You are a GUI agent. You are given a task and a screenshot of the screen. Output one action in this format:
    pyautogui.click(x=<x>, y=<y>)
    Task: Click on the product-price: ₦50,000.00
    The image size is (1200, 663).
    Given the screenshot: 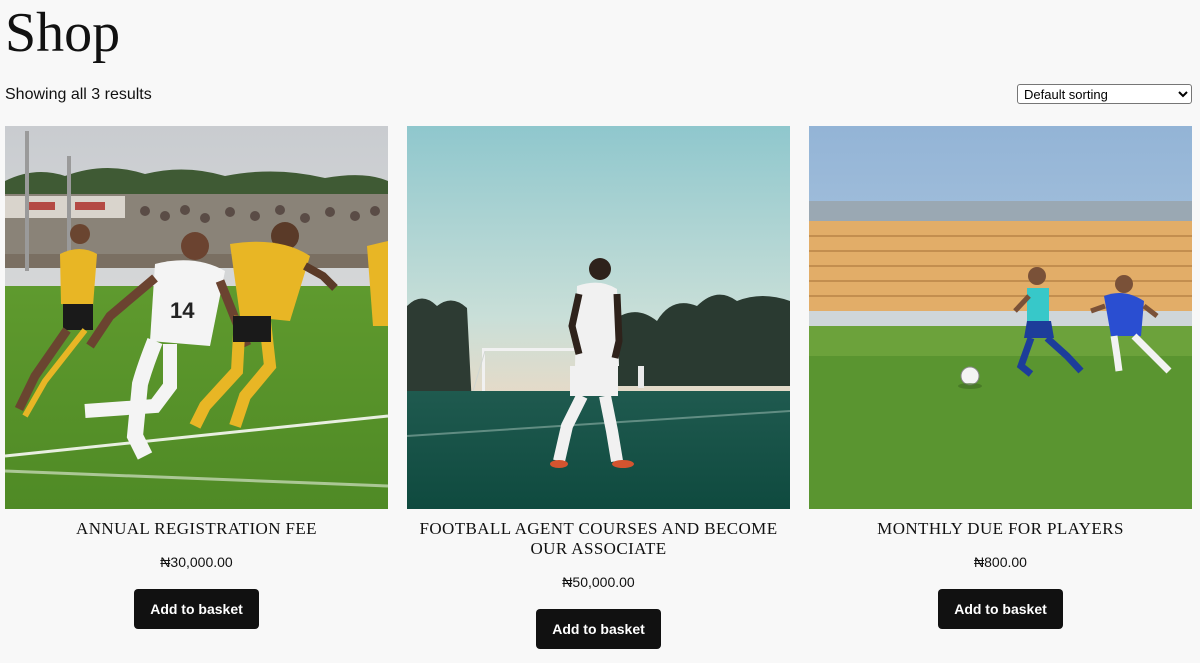 What is the action you would take?
    pyautogui.click(x=598, y=582)
    